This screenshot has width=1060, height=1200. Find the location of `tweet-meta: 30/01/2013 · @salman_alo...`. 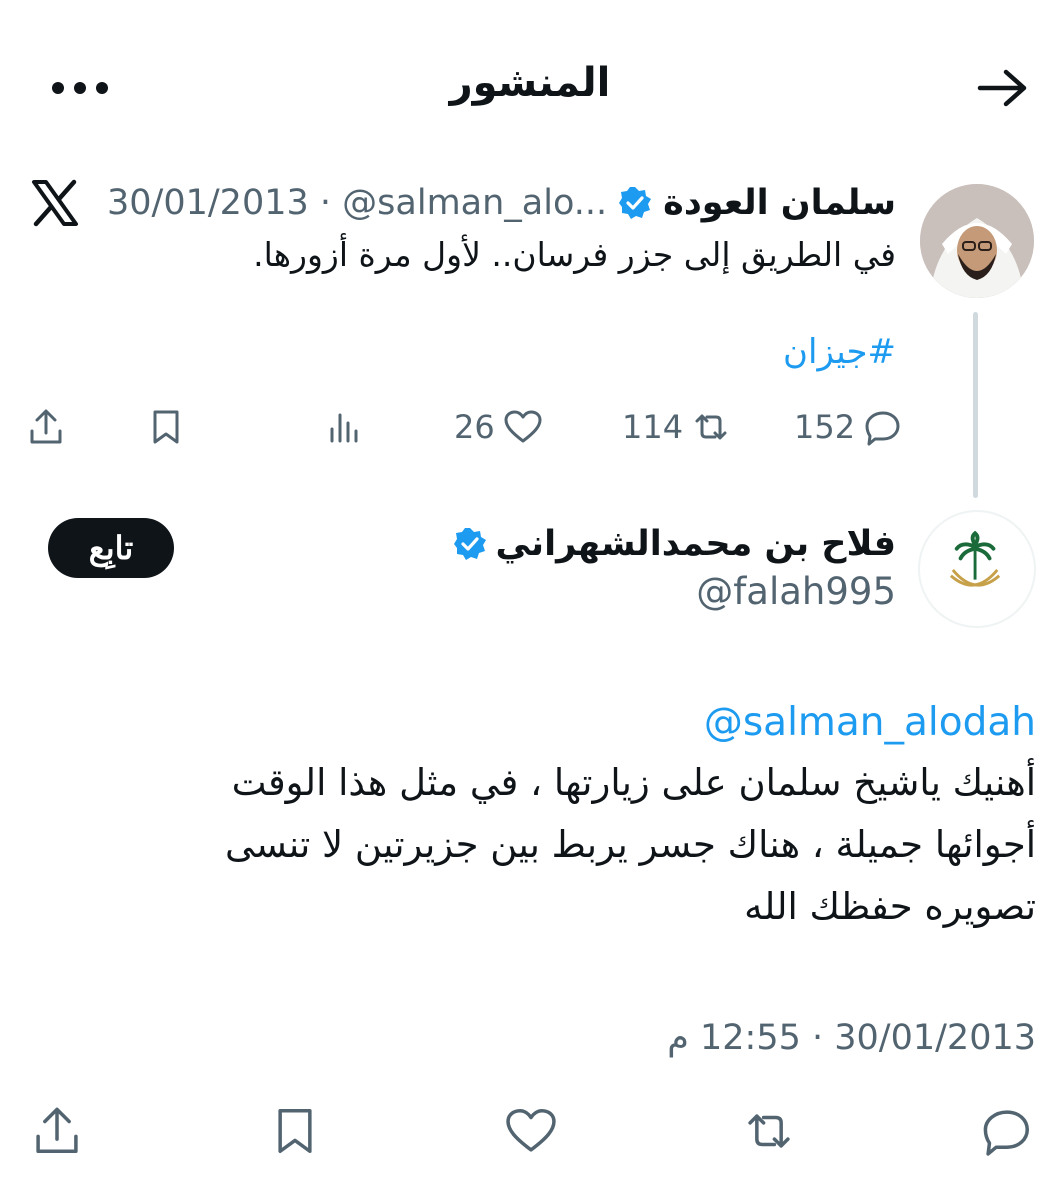

tweet-meta: 30/01/2013 · @salman_alo... is located at coordinates (357, 203).